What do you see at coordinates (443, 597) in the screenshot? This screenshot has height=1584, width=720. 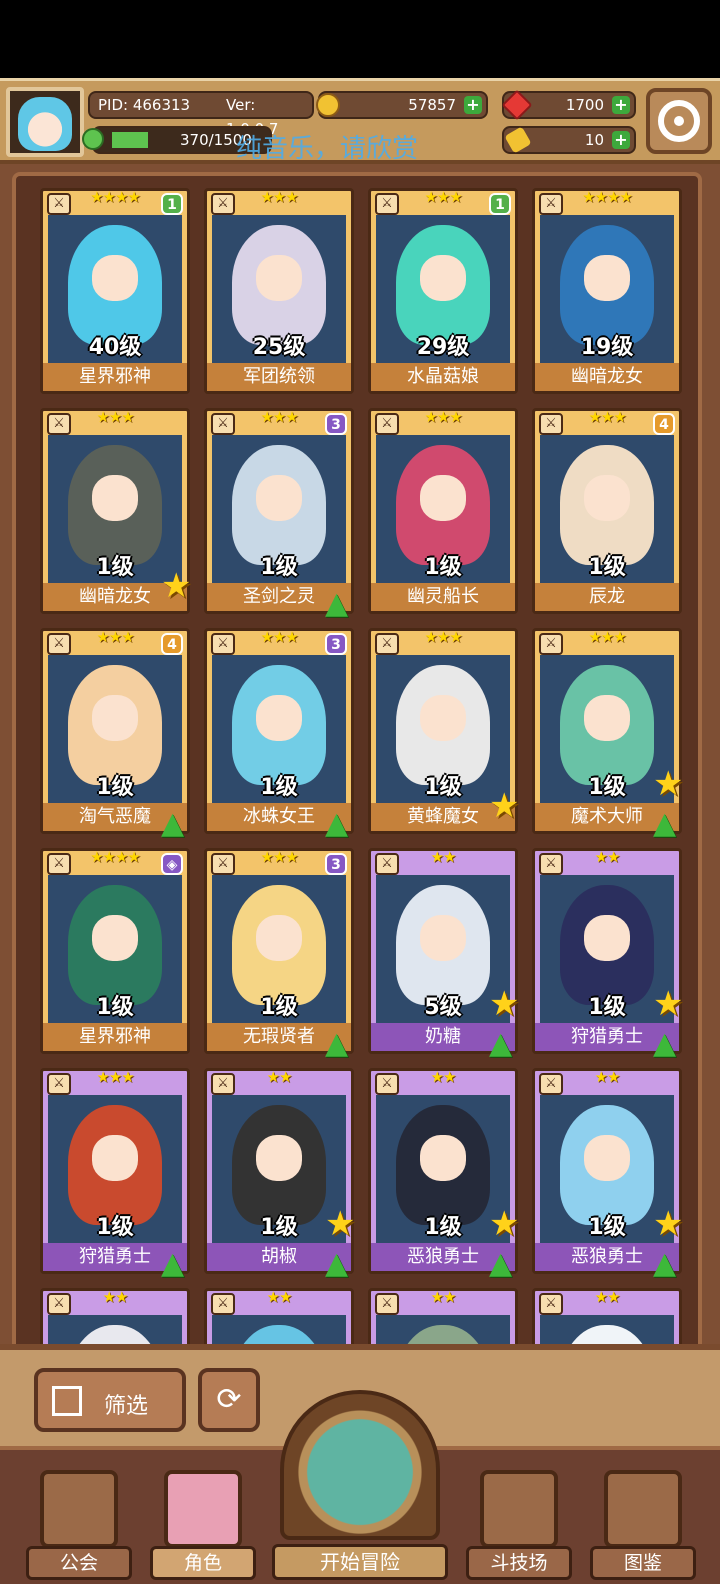 I see `character-name: 幽灵船长` at bounding box center [443, 597].